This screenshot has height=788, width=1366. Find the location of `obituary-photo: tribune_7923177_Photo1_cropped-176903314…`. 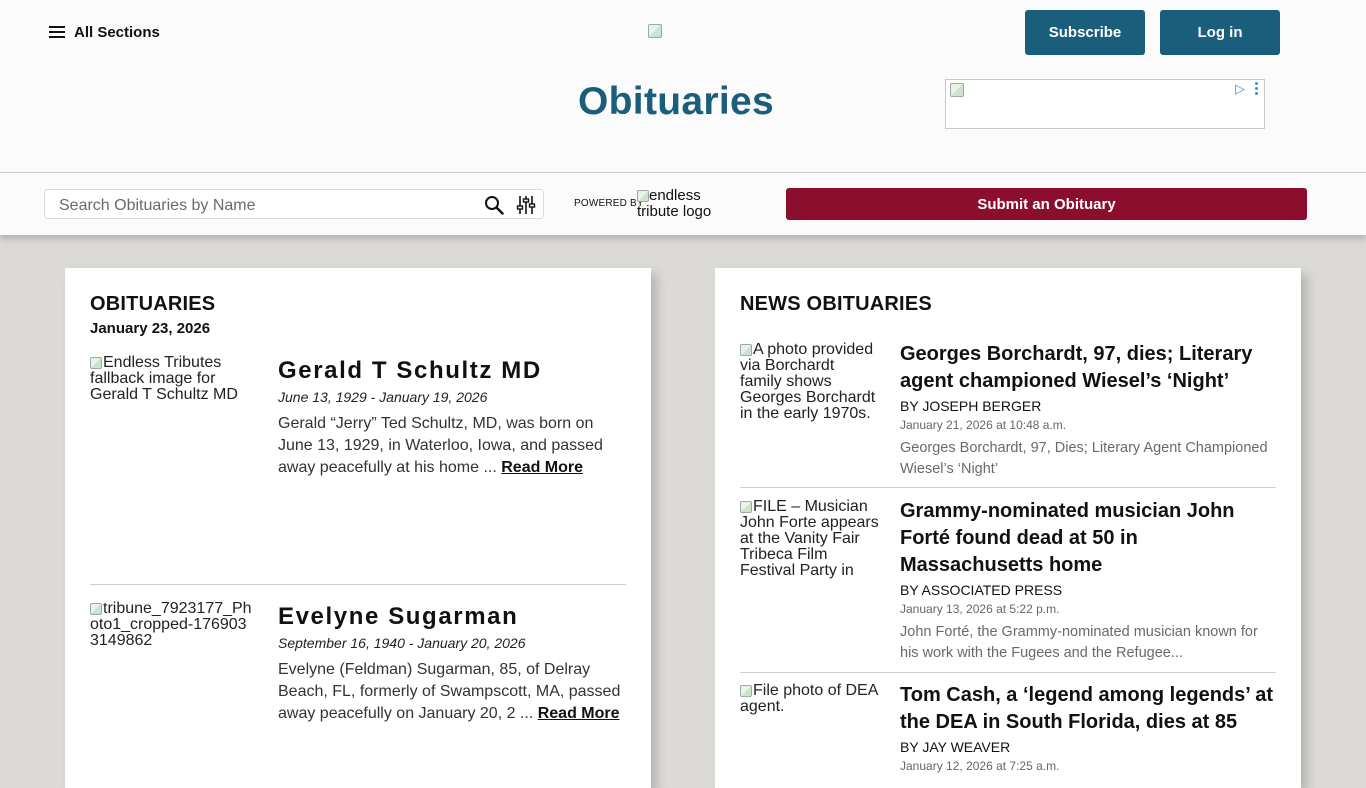

obituary-photo: tribune_7923177_Photo1_cropped-176903314… is located at coordinates (172, 625).